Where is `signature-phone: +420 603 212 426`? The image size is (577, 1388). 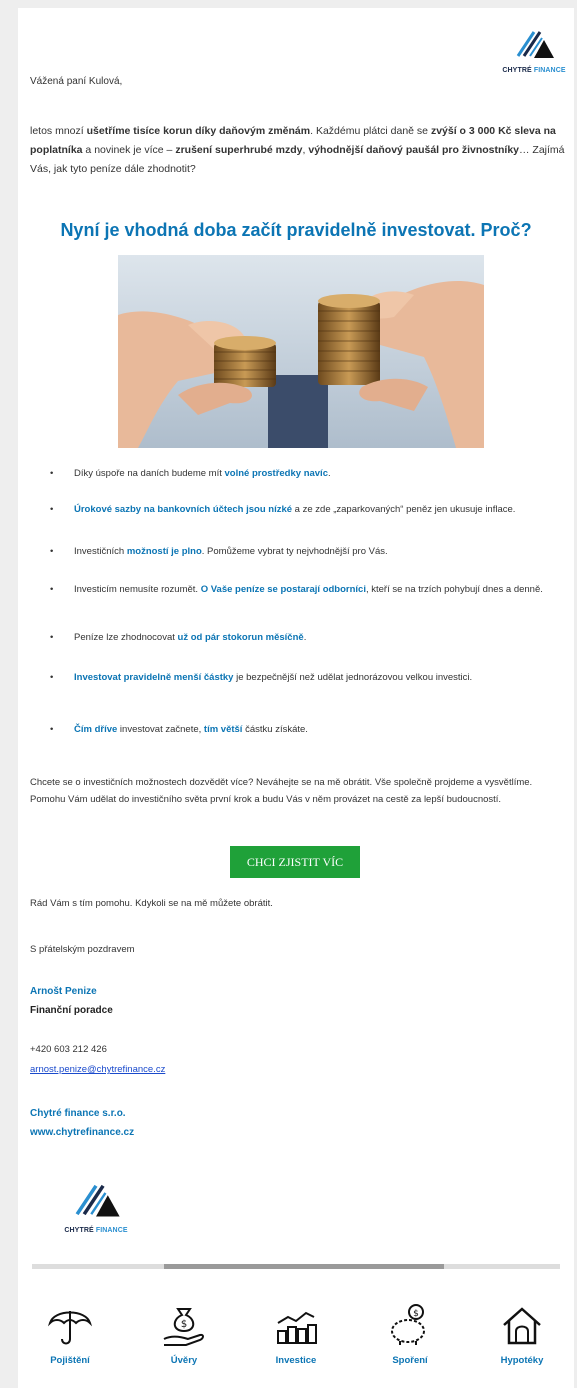 signature-phone: +420 603 212 426 is located at coordinates (68, 1049).